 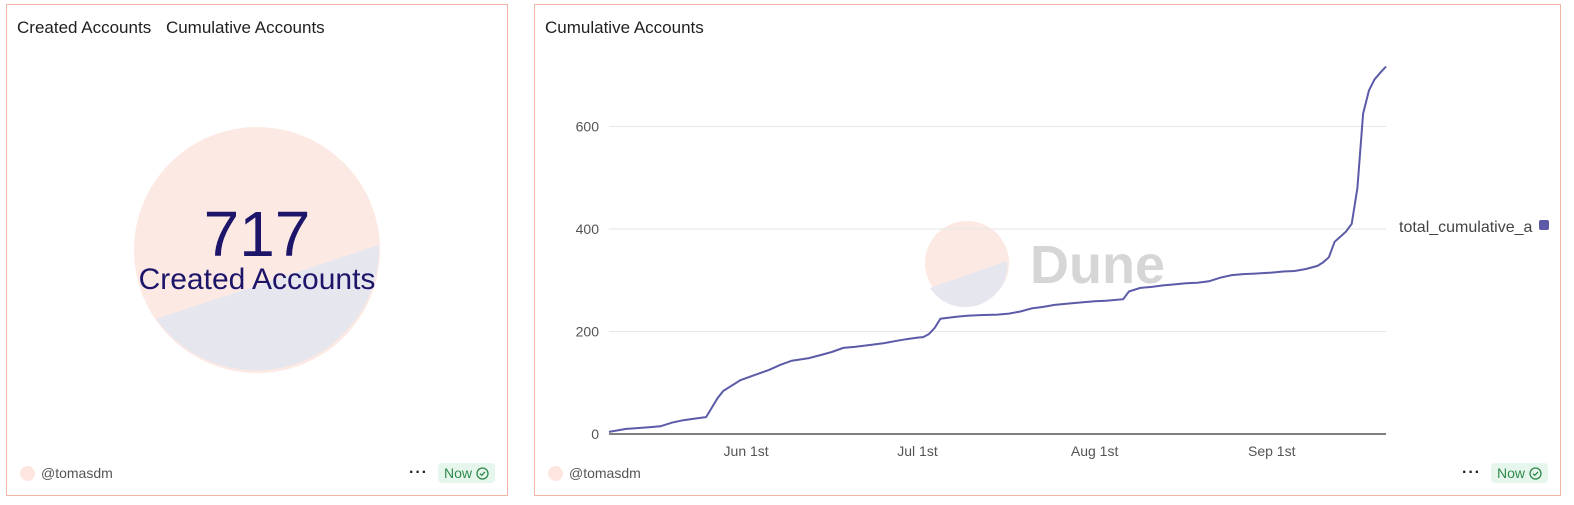 I want to click on y-tick-label: 600, so click(x=588, y=127).